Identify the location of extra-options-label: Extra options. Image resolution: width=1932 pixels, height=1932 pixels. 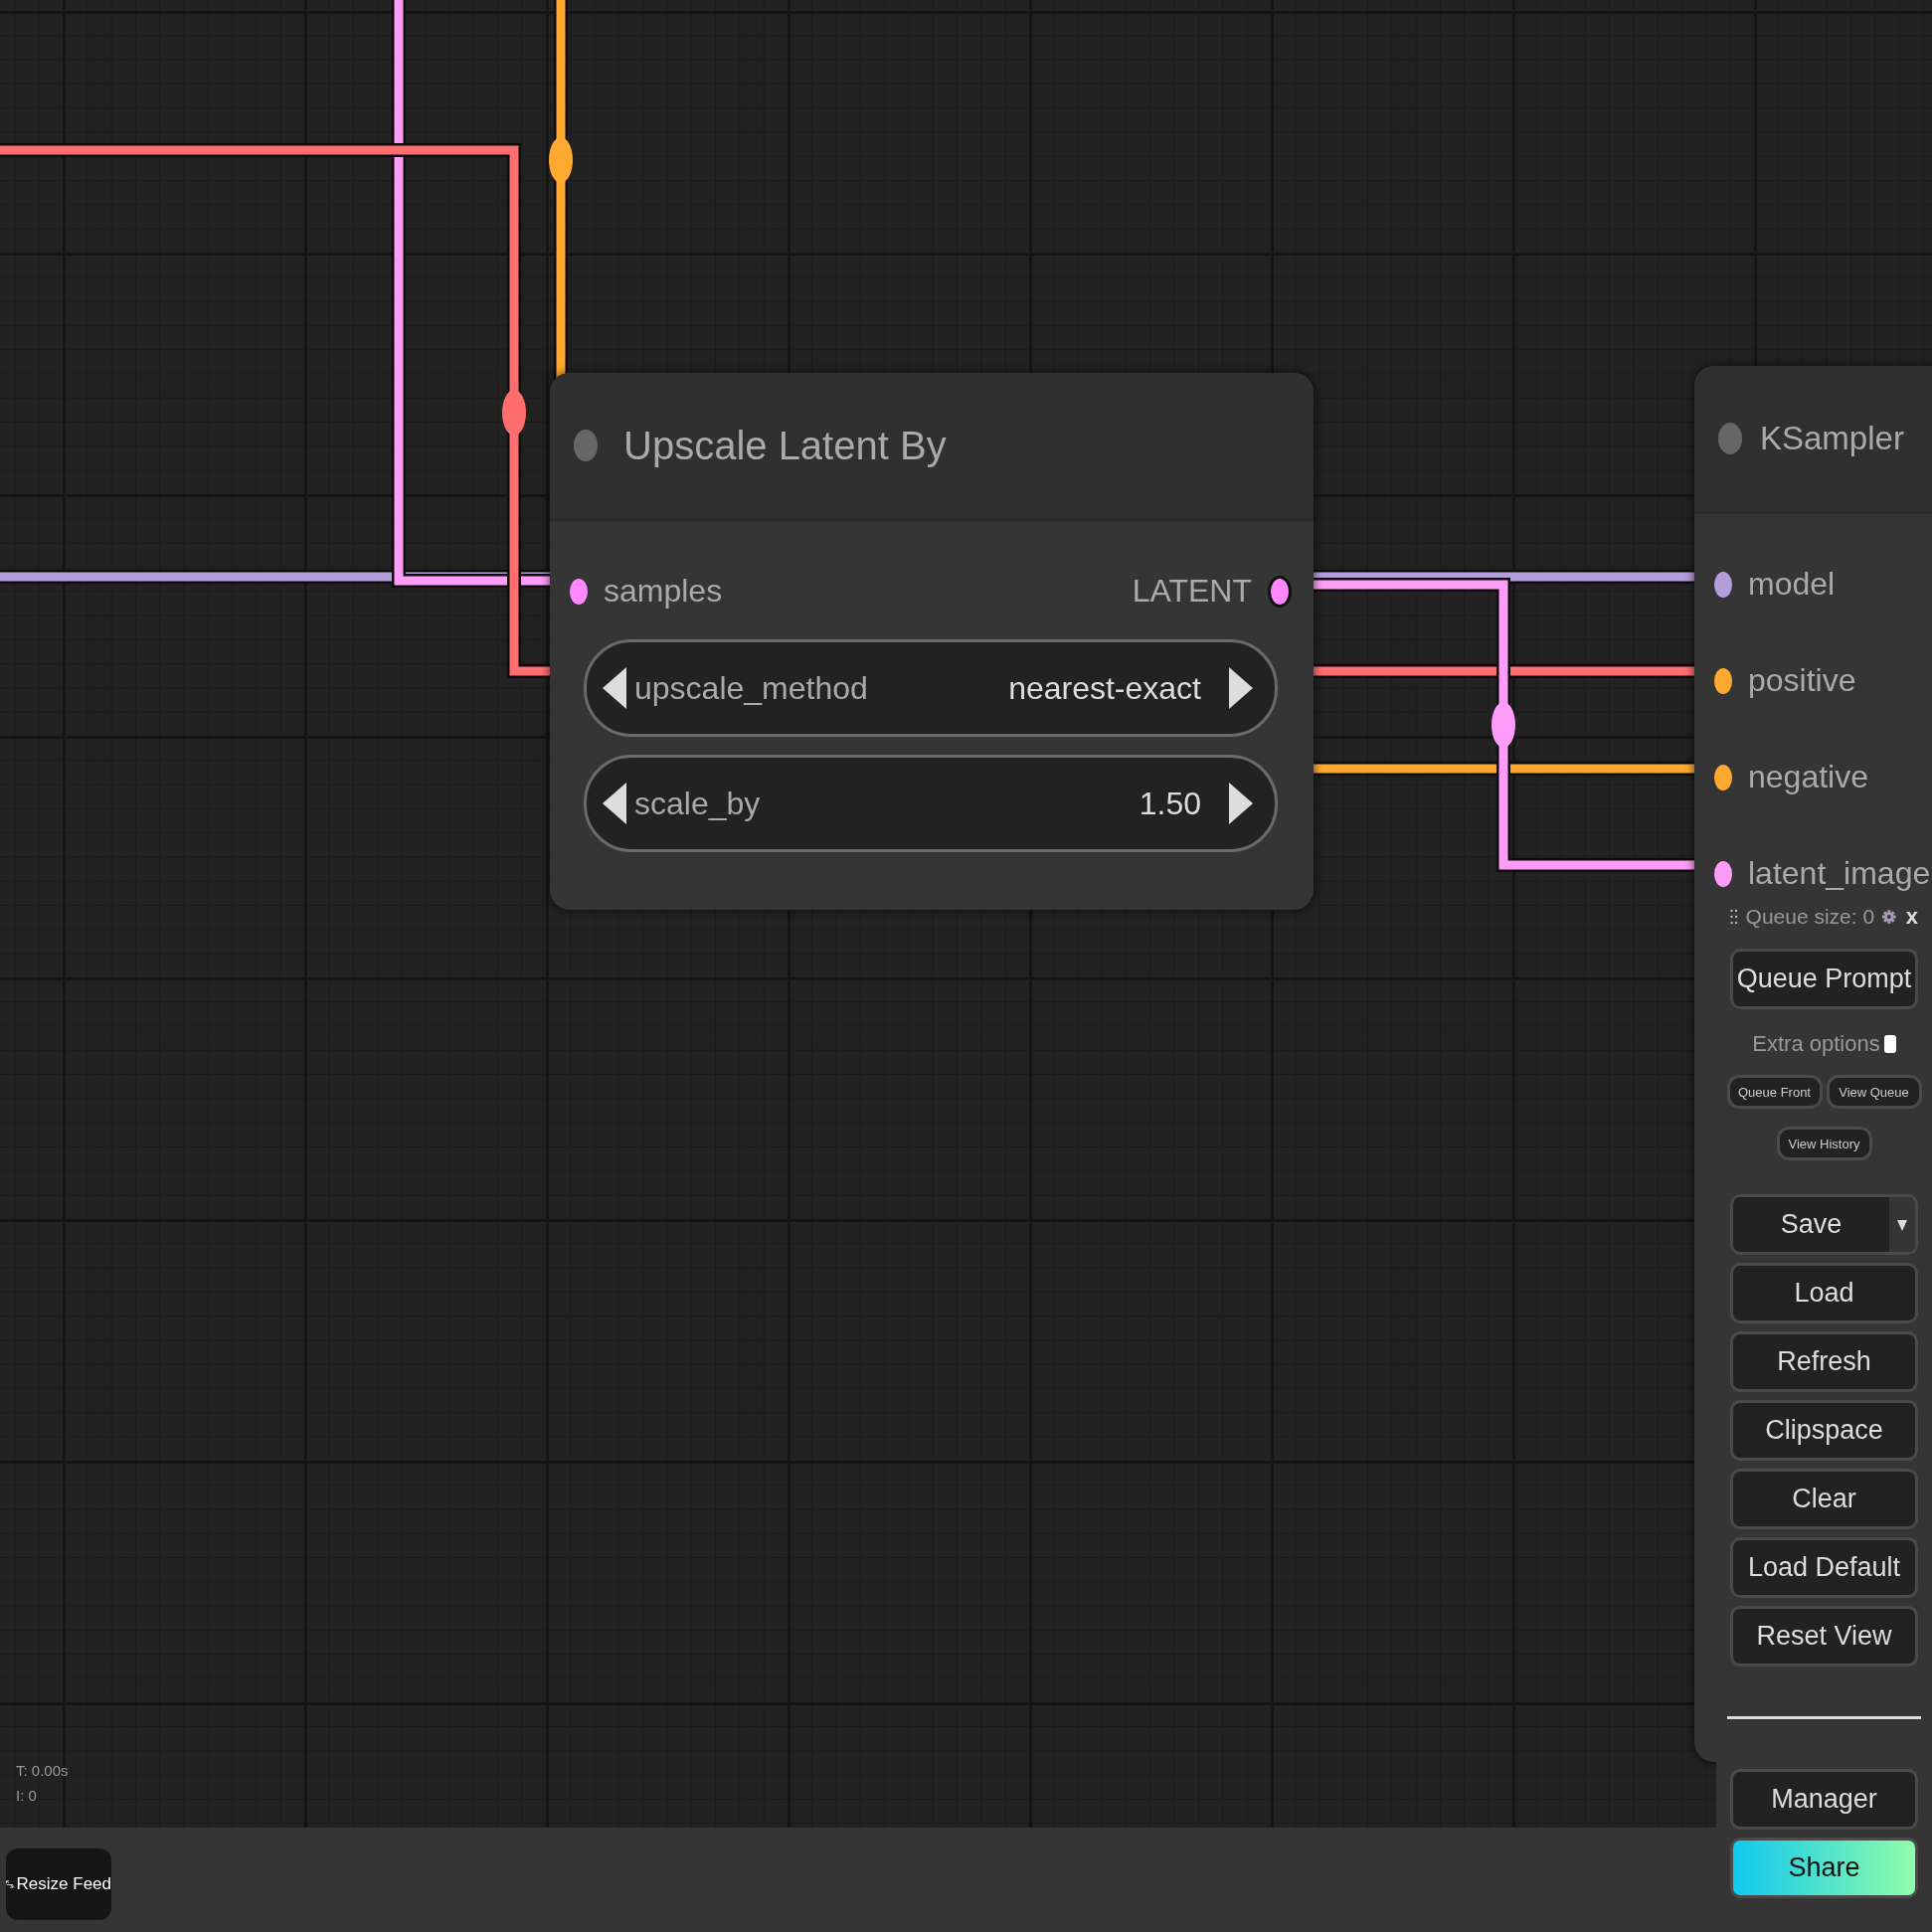
(1816, 1044).